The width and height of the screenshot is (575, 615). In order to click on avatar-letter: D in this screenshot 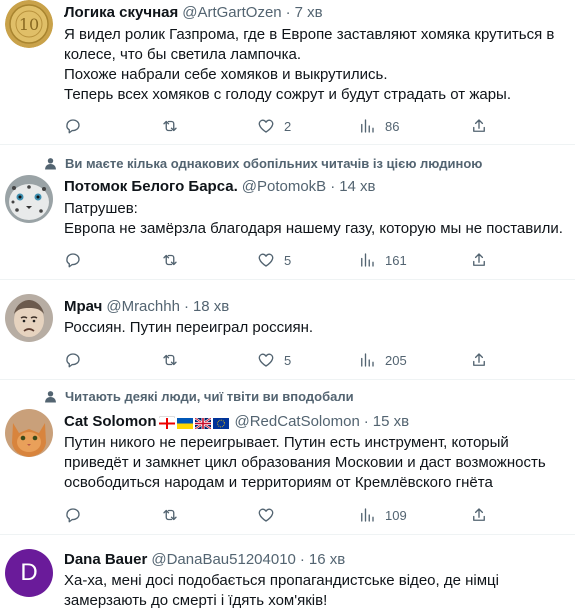, I will do `click(29, 572)`.